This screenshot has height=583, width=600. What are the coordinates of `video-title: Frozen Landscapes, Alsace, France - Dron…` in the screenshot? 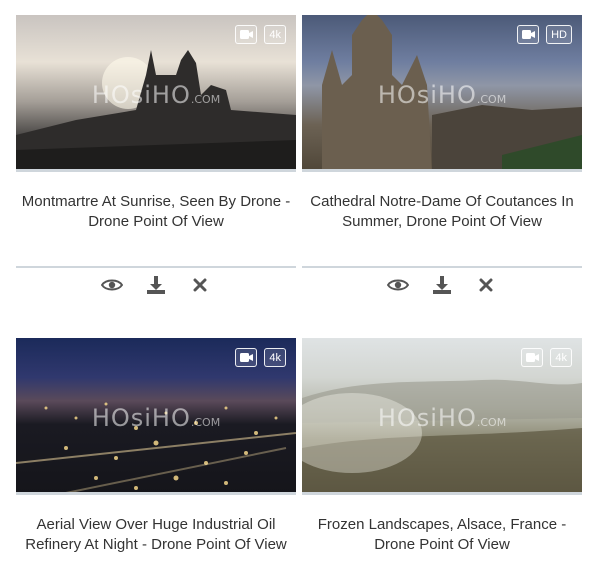 It's located at (442, 535).